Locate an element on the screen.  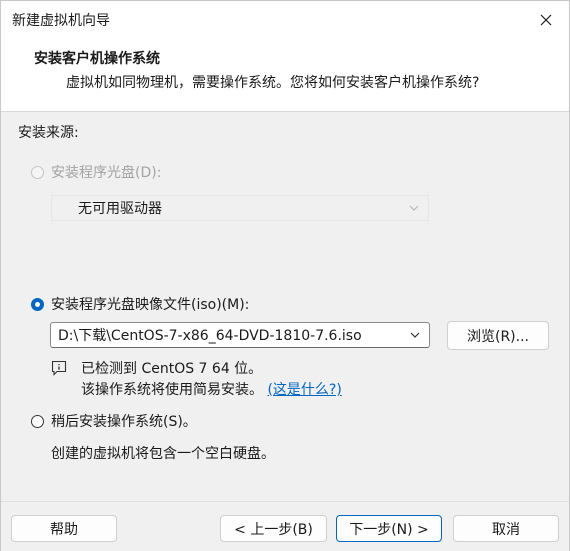
disc-radio-label: 安装程序光盘(D): is located at coordinates (106, 173).